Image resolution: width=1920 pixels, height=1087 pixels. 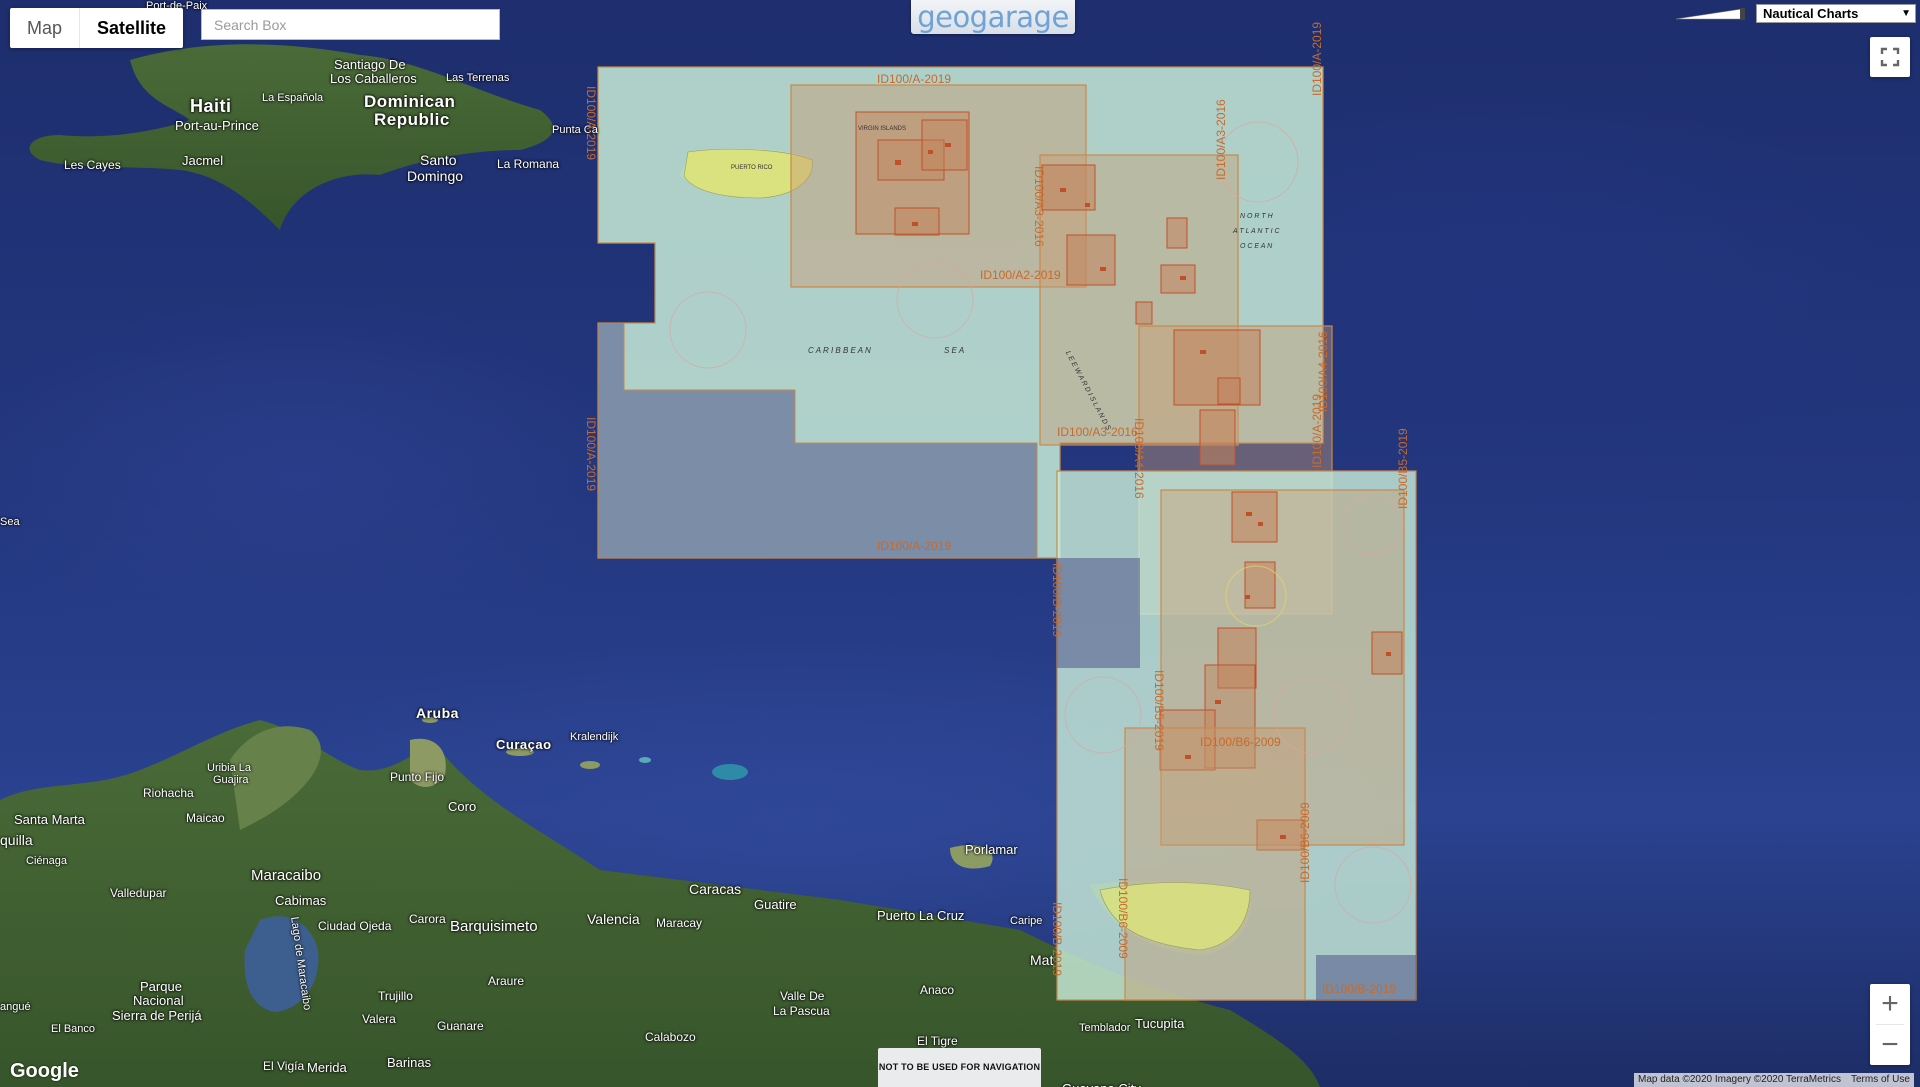 I want to click on fullscreen-icon, so click(x=1890, y=57).